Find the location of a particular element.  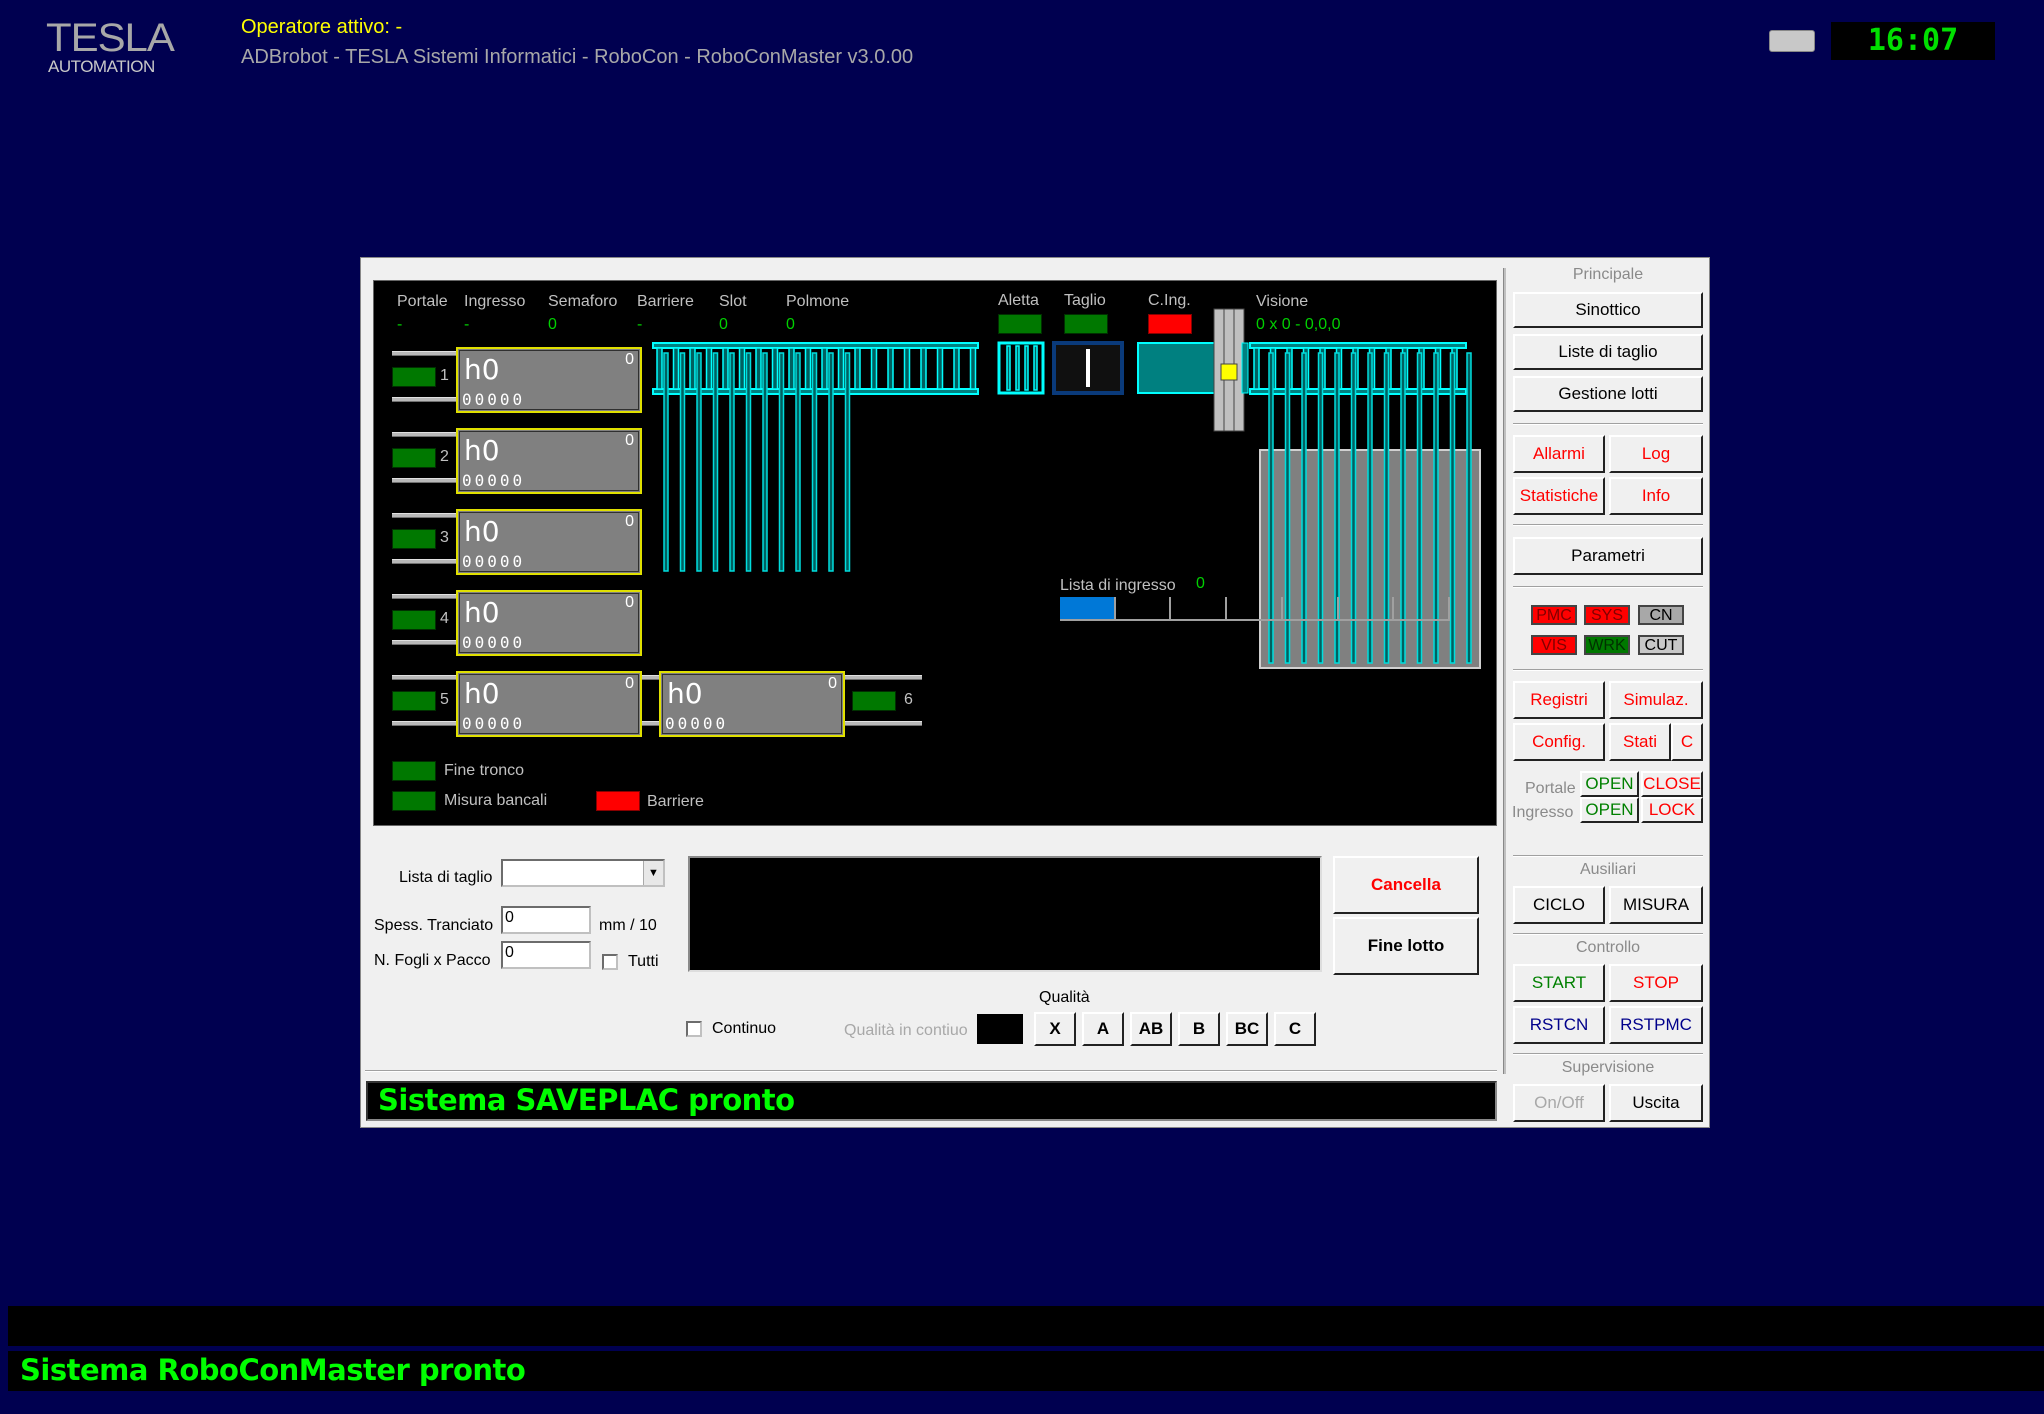

indicator-vis: VIS is located at coordinates (1554, 645).